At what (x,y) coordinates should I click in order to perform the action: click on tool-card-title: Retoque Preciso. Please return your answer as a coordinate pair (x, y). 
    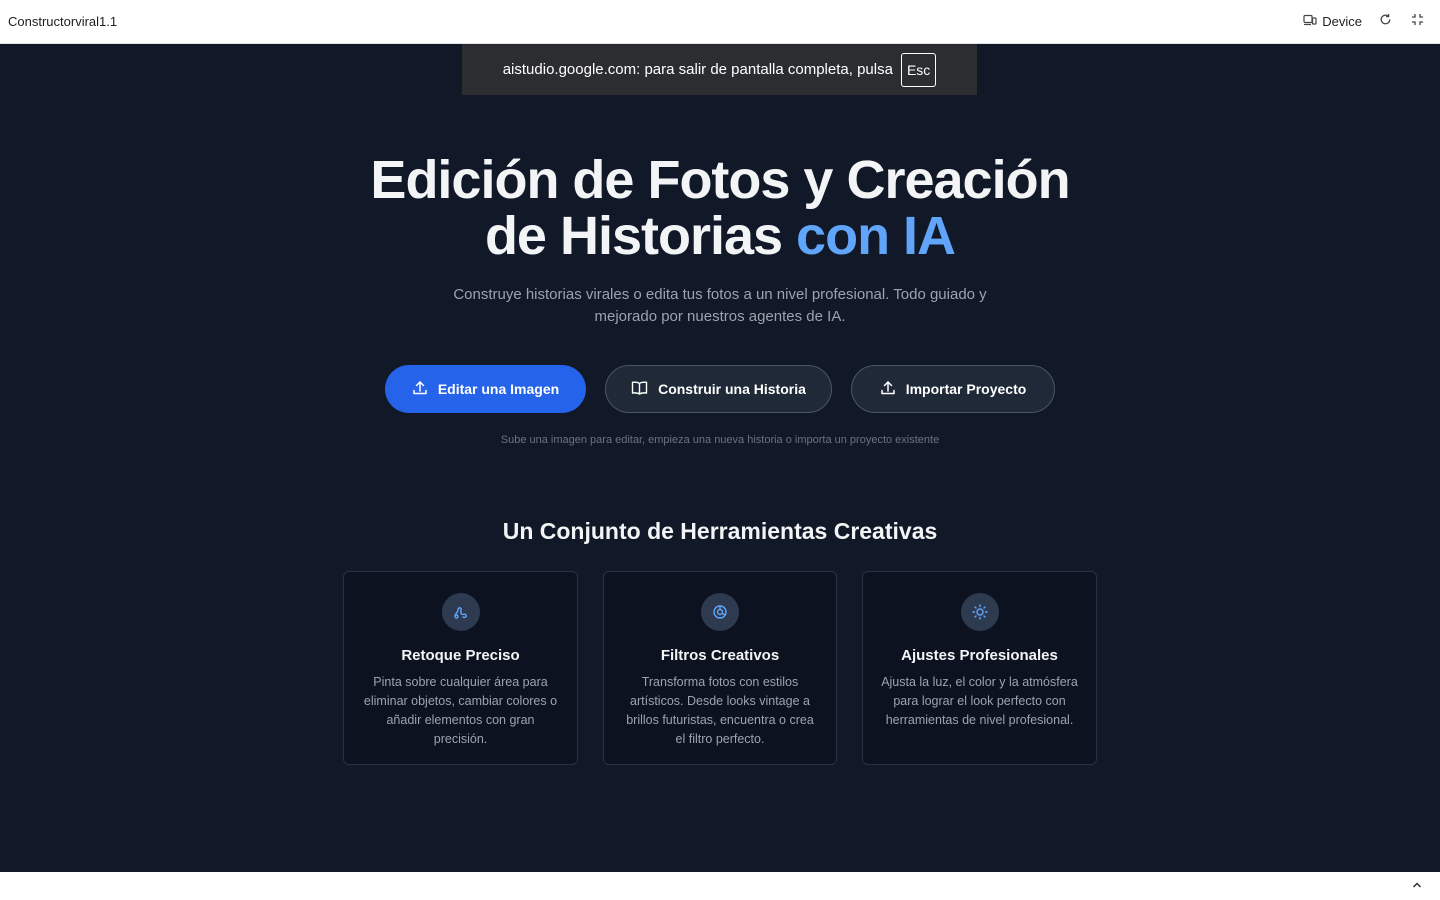
    Looking at the image, I should click on (460, 655).